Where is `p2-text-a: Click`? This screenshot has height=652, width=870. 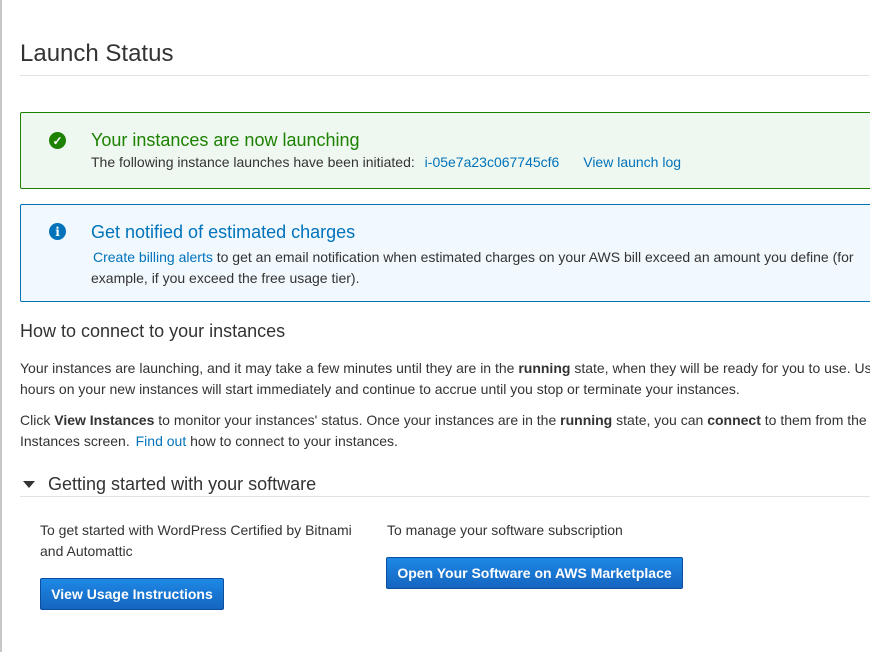 p2-text-a: Click is located at coordinates (35, 420).